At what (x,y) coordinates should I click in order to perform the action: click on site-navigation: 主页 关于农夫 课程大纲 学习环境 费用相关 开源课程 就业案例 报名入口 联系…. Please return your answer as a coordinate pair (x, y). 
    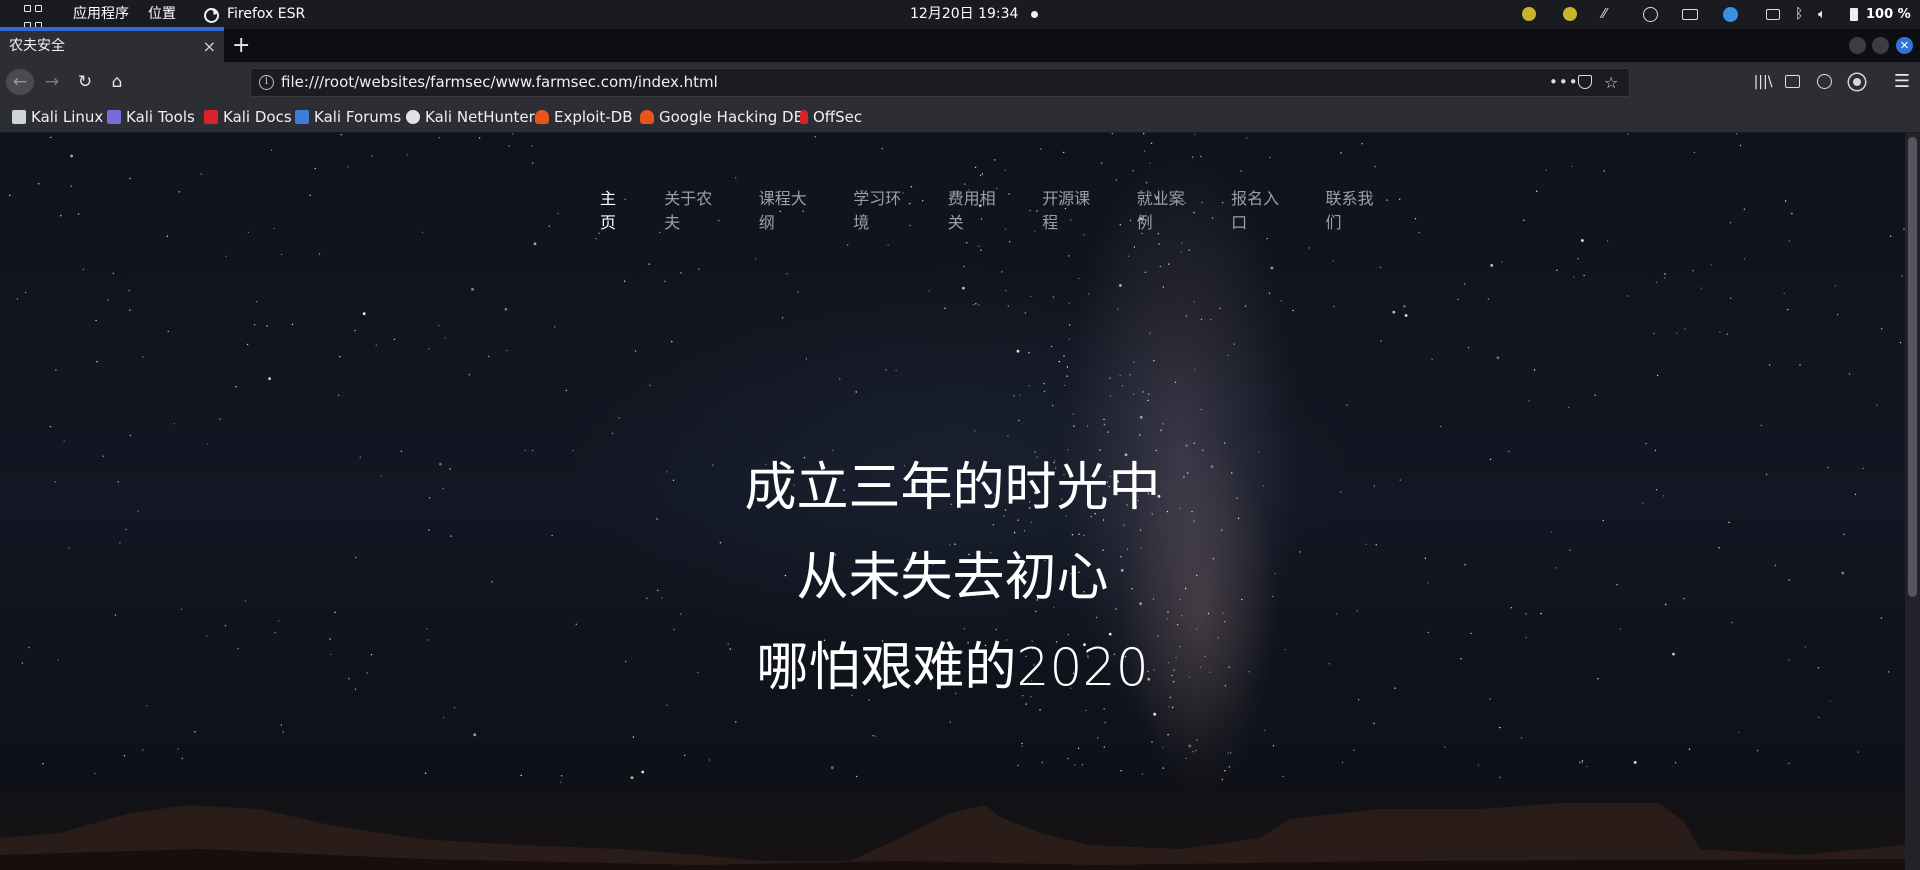
    Looking at the image, I should click on (1010, 209).